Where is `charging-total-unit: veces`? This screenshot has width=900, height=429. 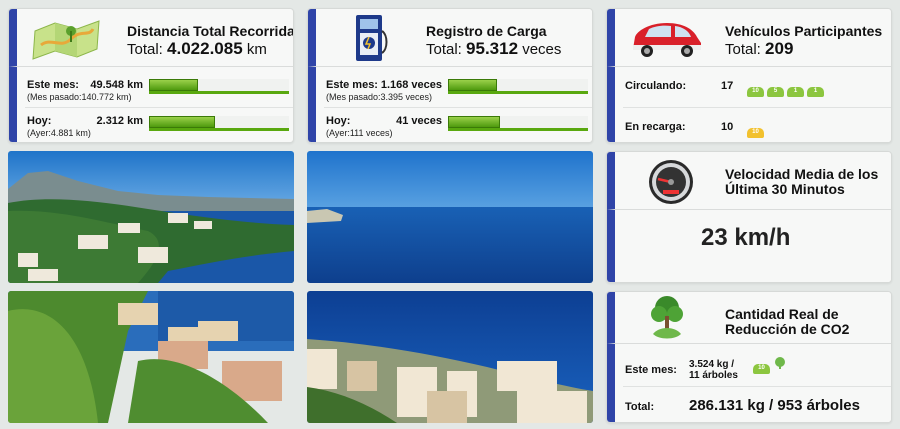
charging-total-unit: veces is located at coordinates (542, 49).